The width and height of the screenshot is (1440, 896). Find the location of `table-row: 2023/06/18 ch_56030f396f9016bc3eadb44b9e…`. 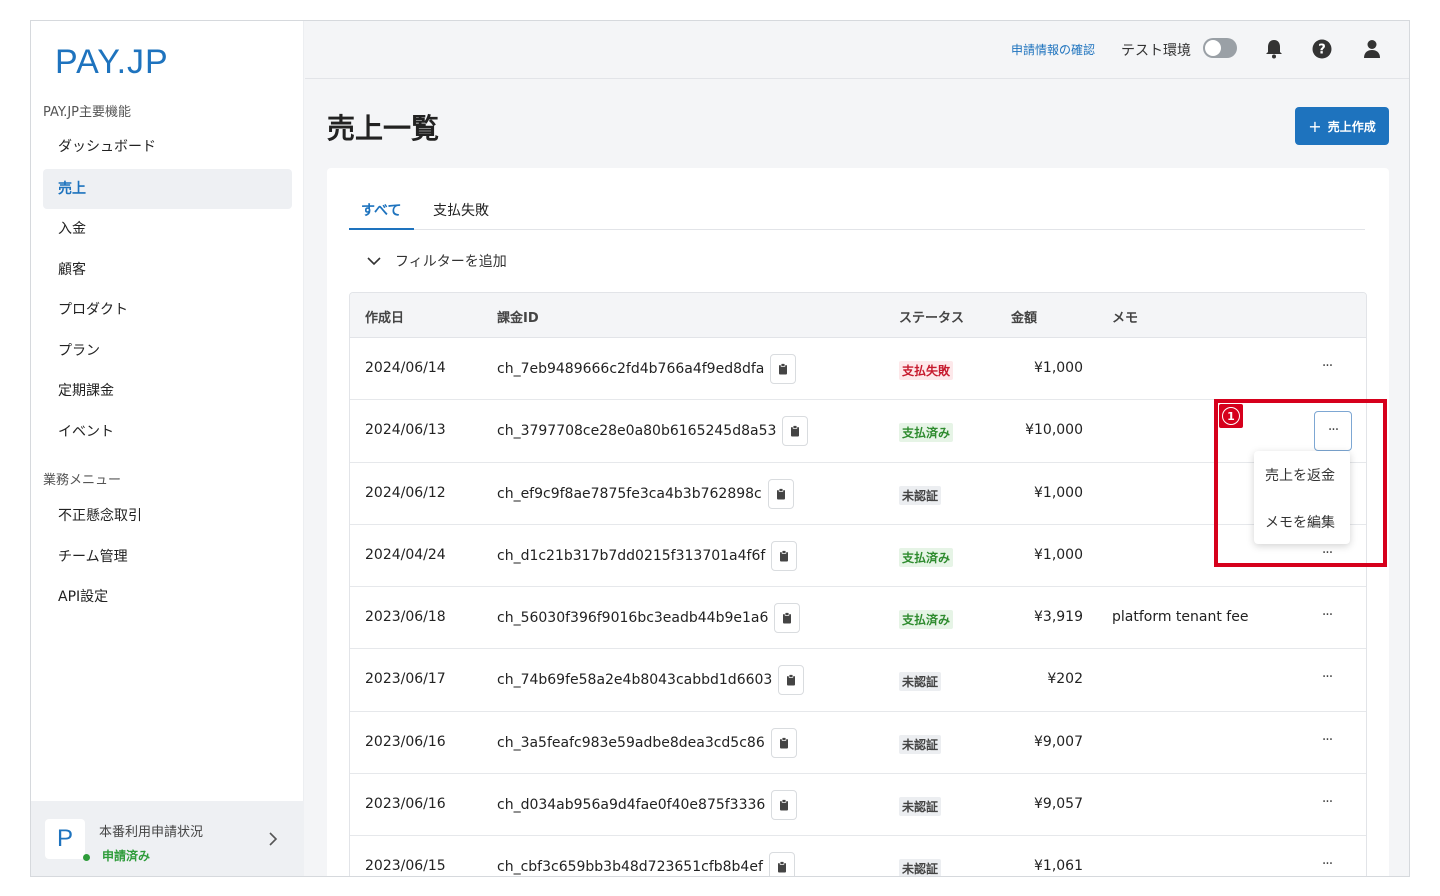

table-row: 2023/06/18 ch_56030f396f9016bc3eadb44b9e… is located at coordinates (858, 618).